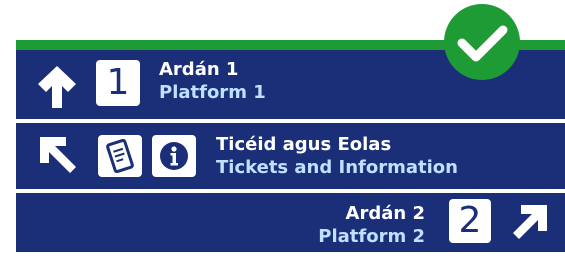 Image resolution: width=565 pixels, height=258 pixels. I want to click on english-label: Tickets and Information, so click(337, 167).